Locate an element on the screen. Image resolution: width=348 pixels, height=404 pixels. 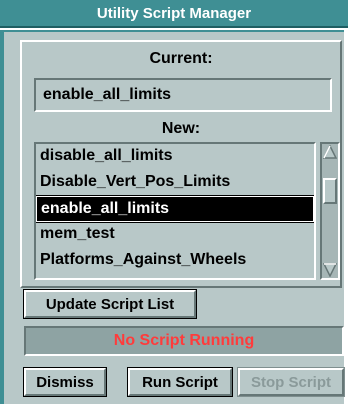
script-status-bar: No Script Running is located at coordinates (184, 341).